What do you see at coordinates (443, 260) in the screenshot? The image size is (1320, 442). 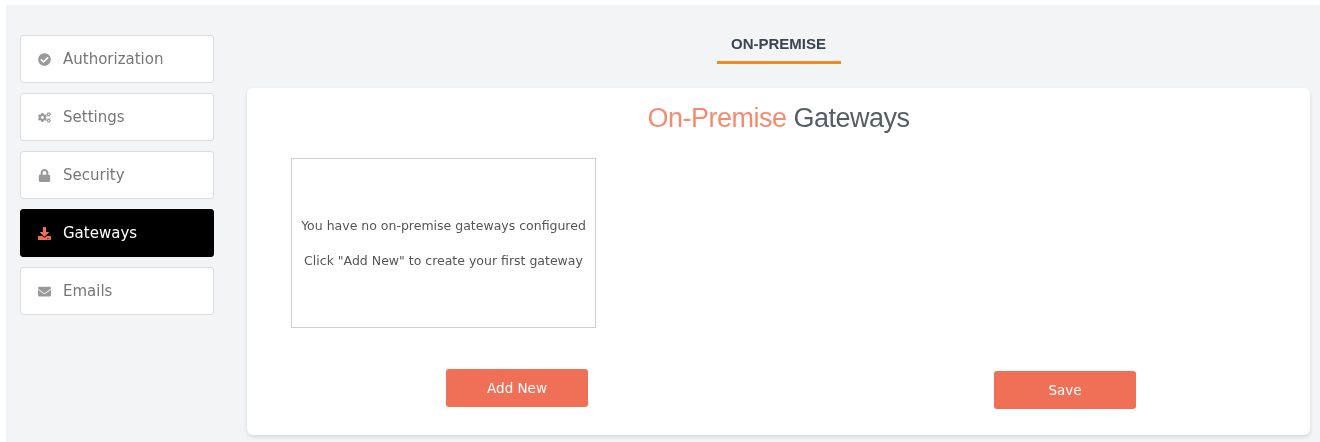 I see `empty-message: Click "Add New" to create your first gateway` at bounding box center [443, 260].